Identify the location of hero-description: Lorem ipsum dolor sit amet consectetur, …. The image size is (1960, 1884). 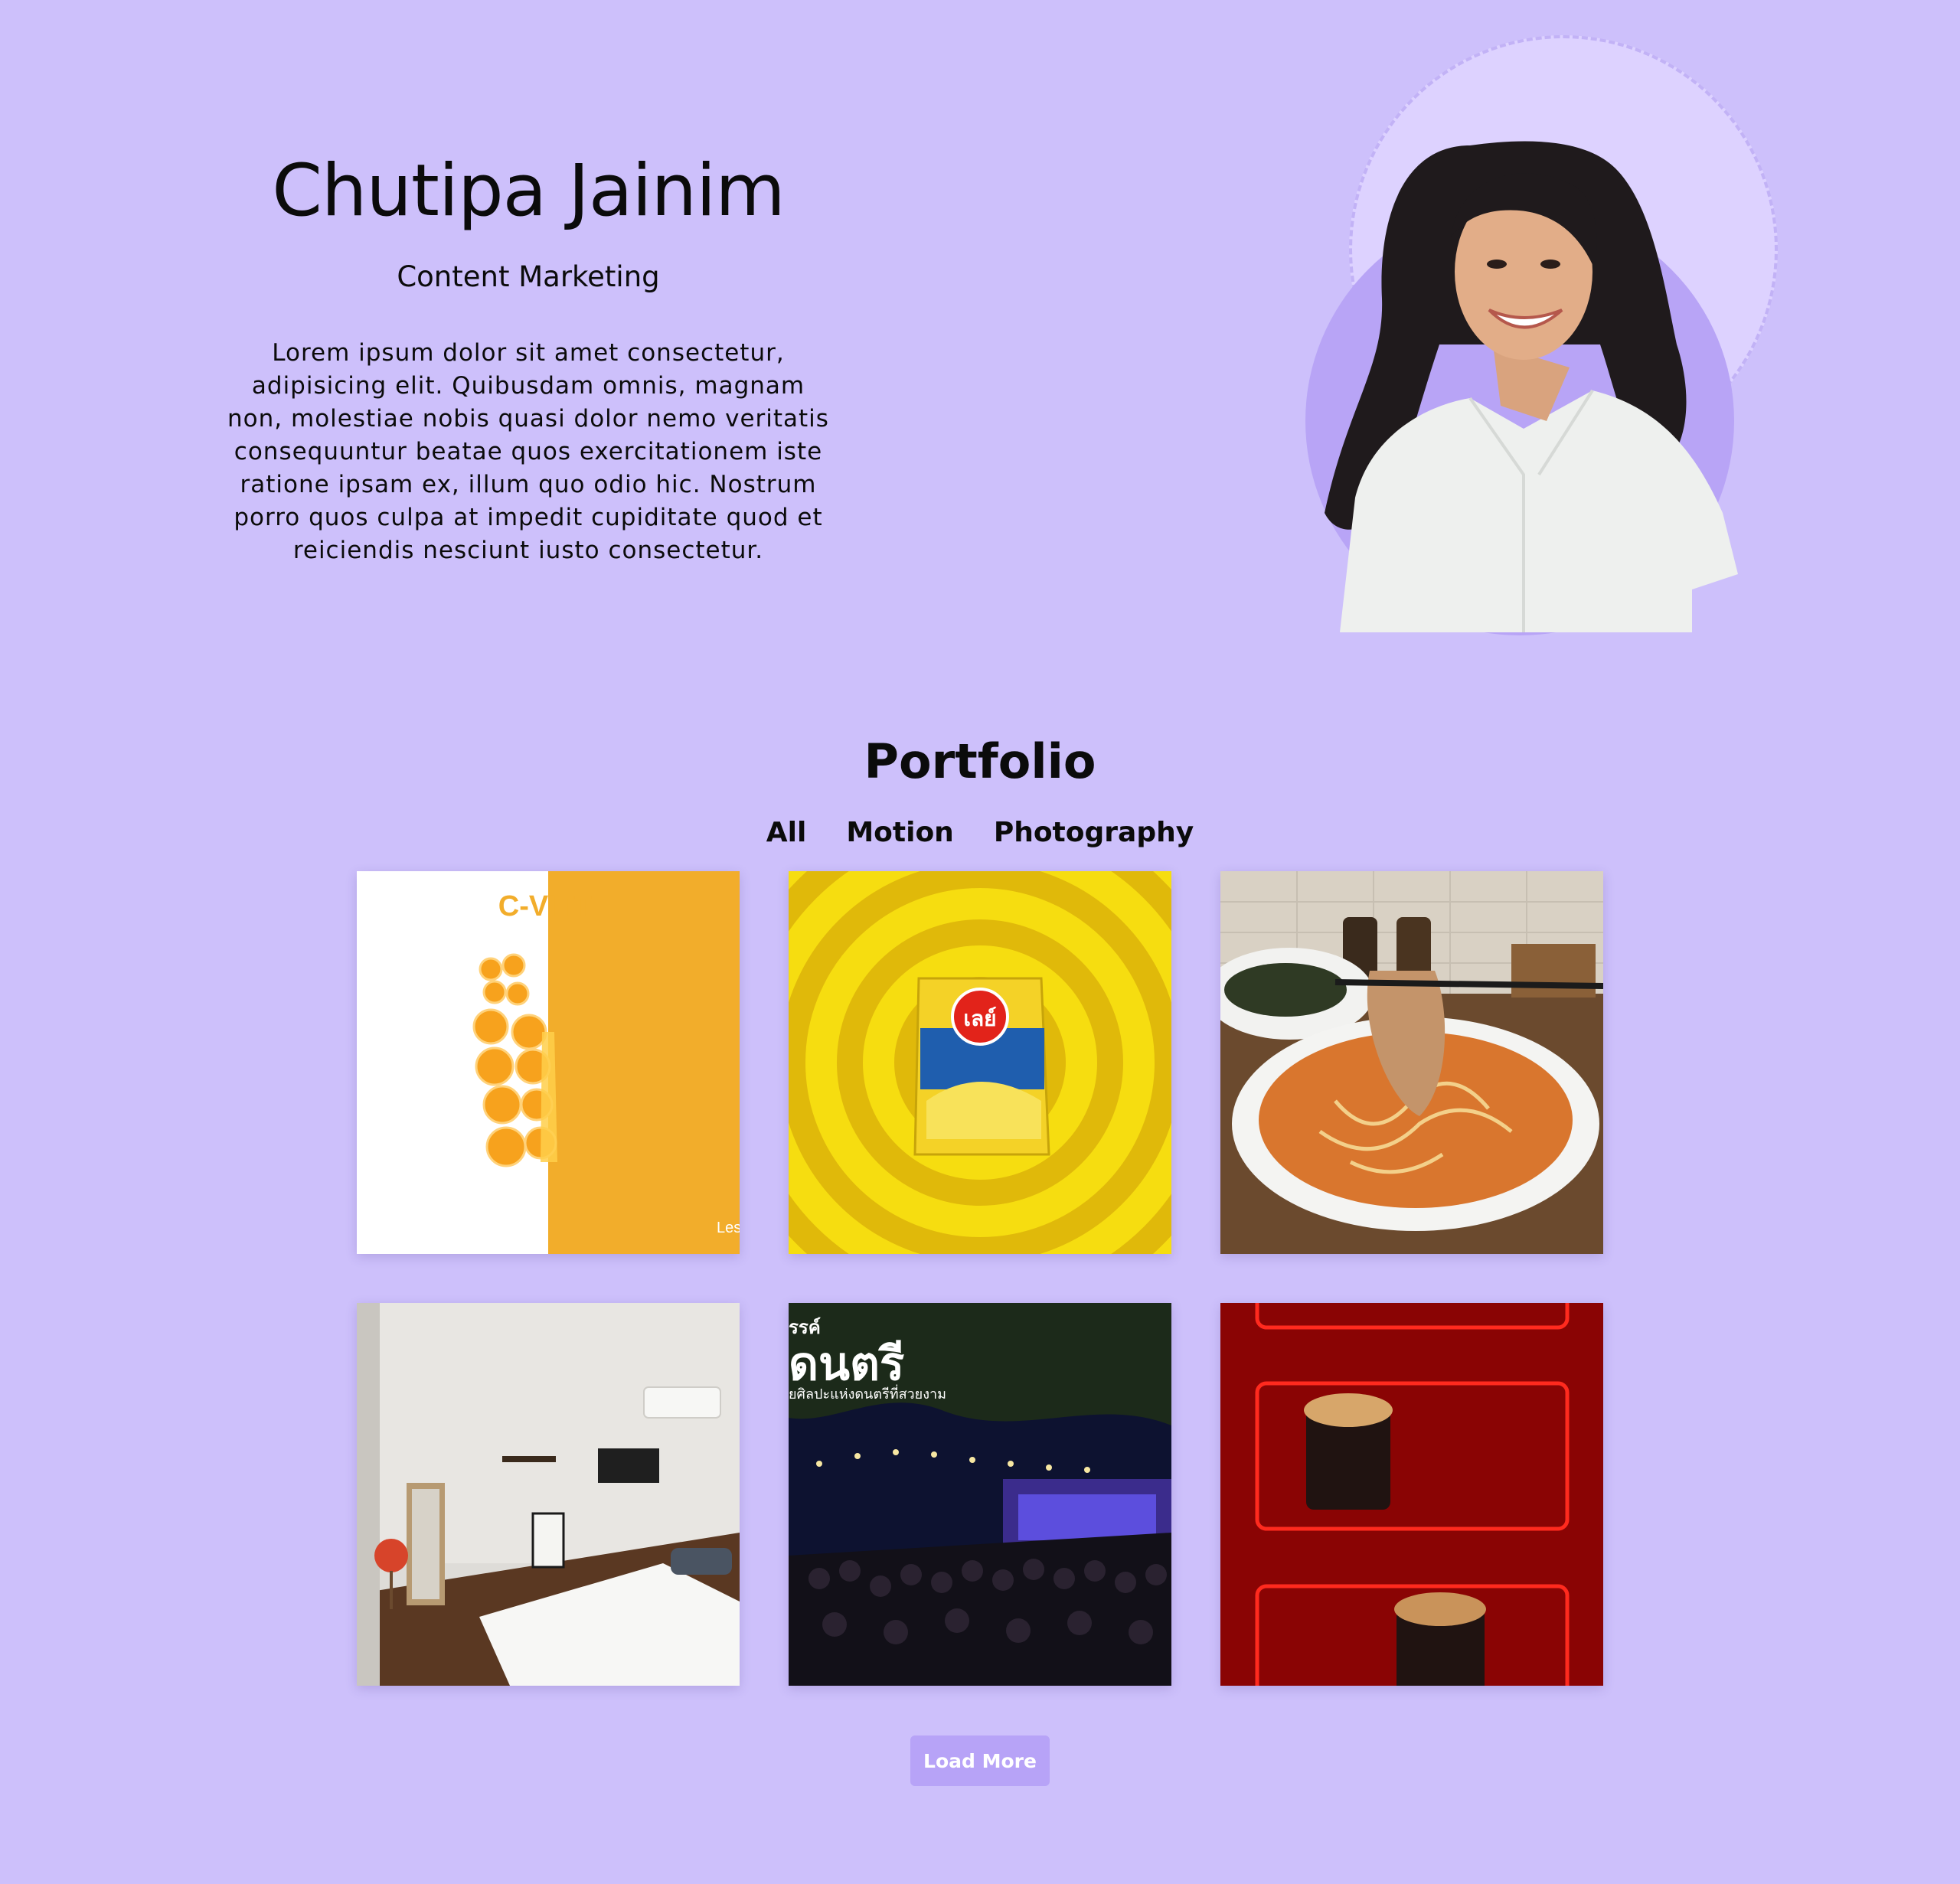
(528, 452).